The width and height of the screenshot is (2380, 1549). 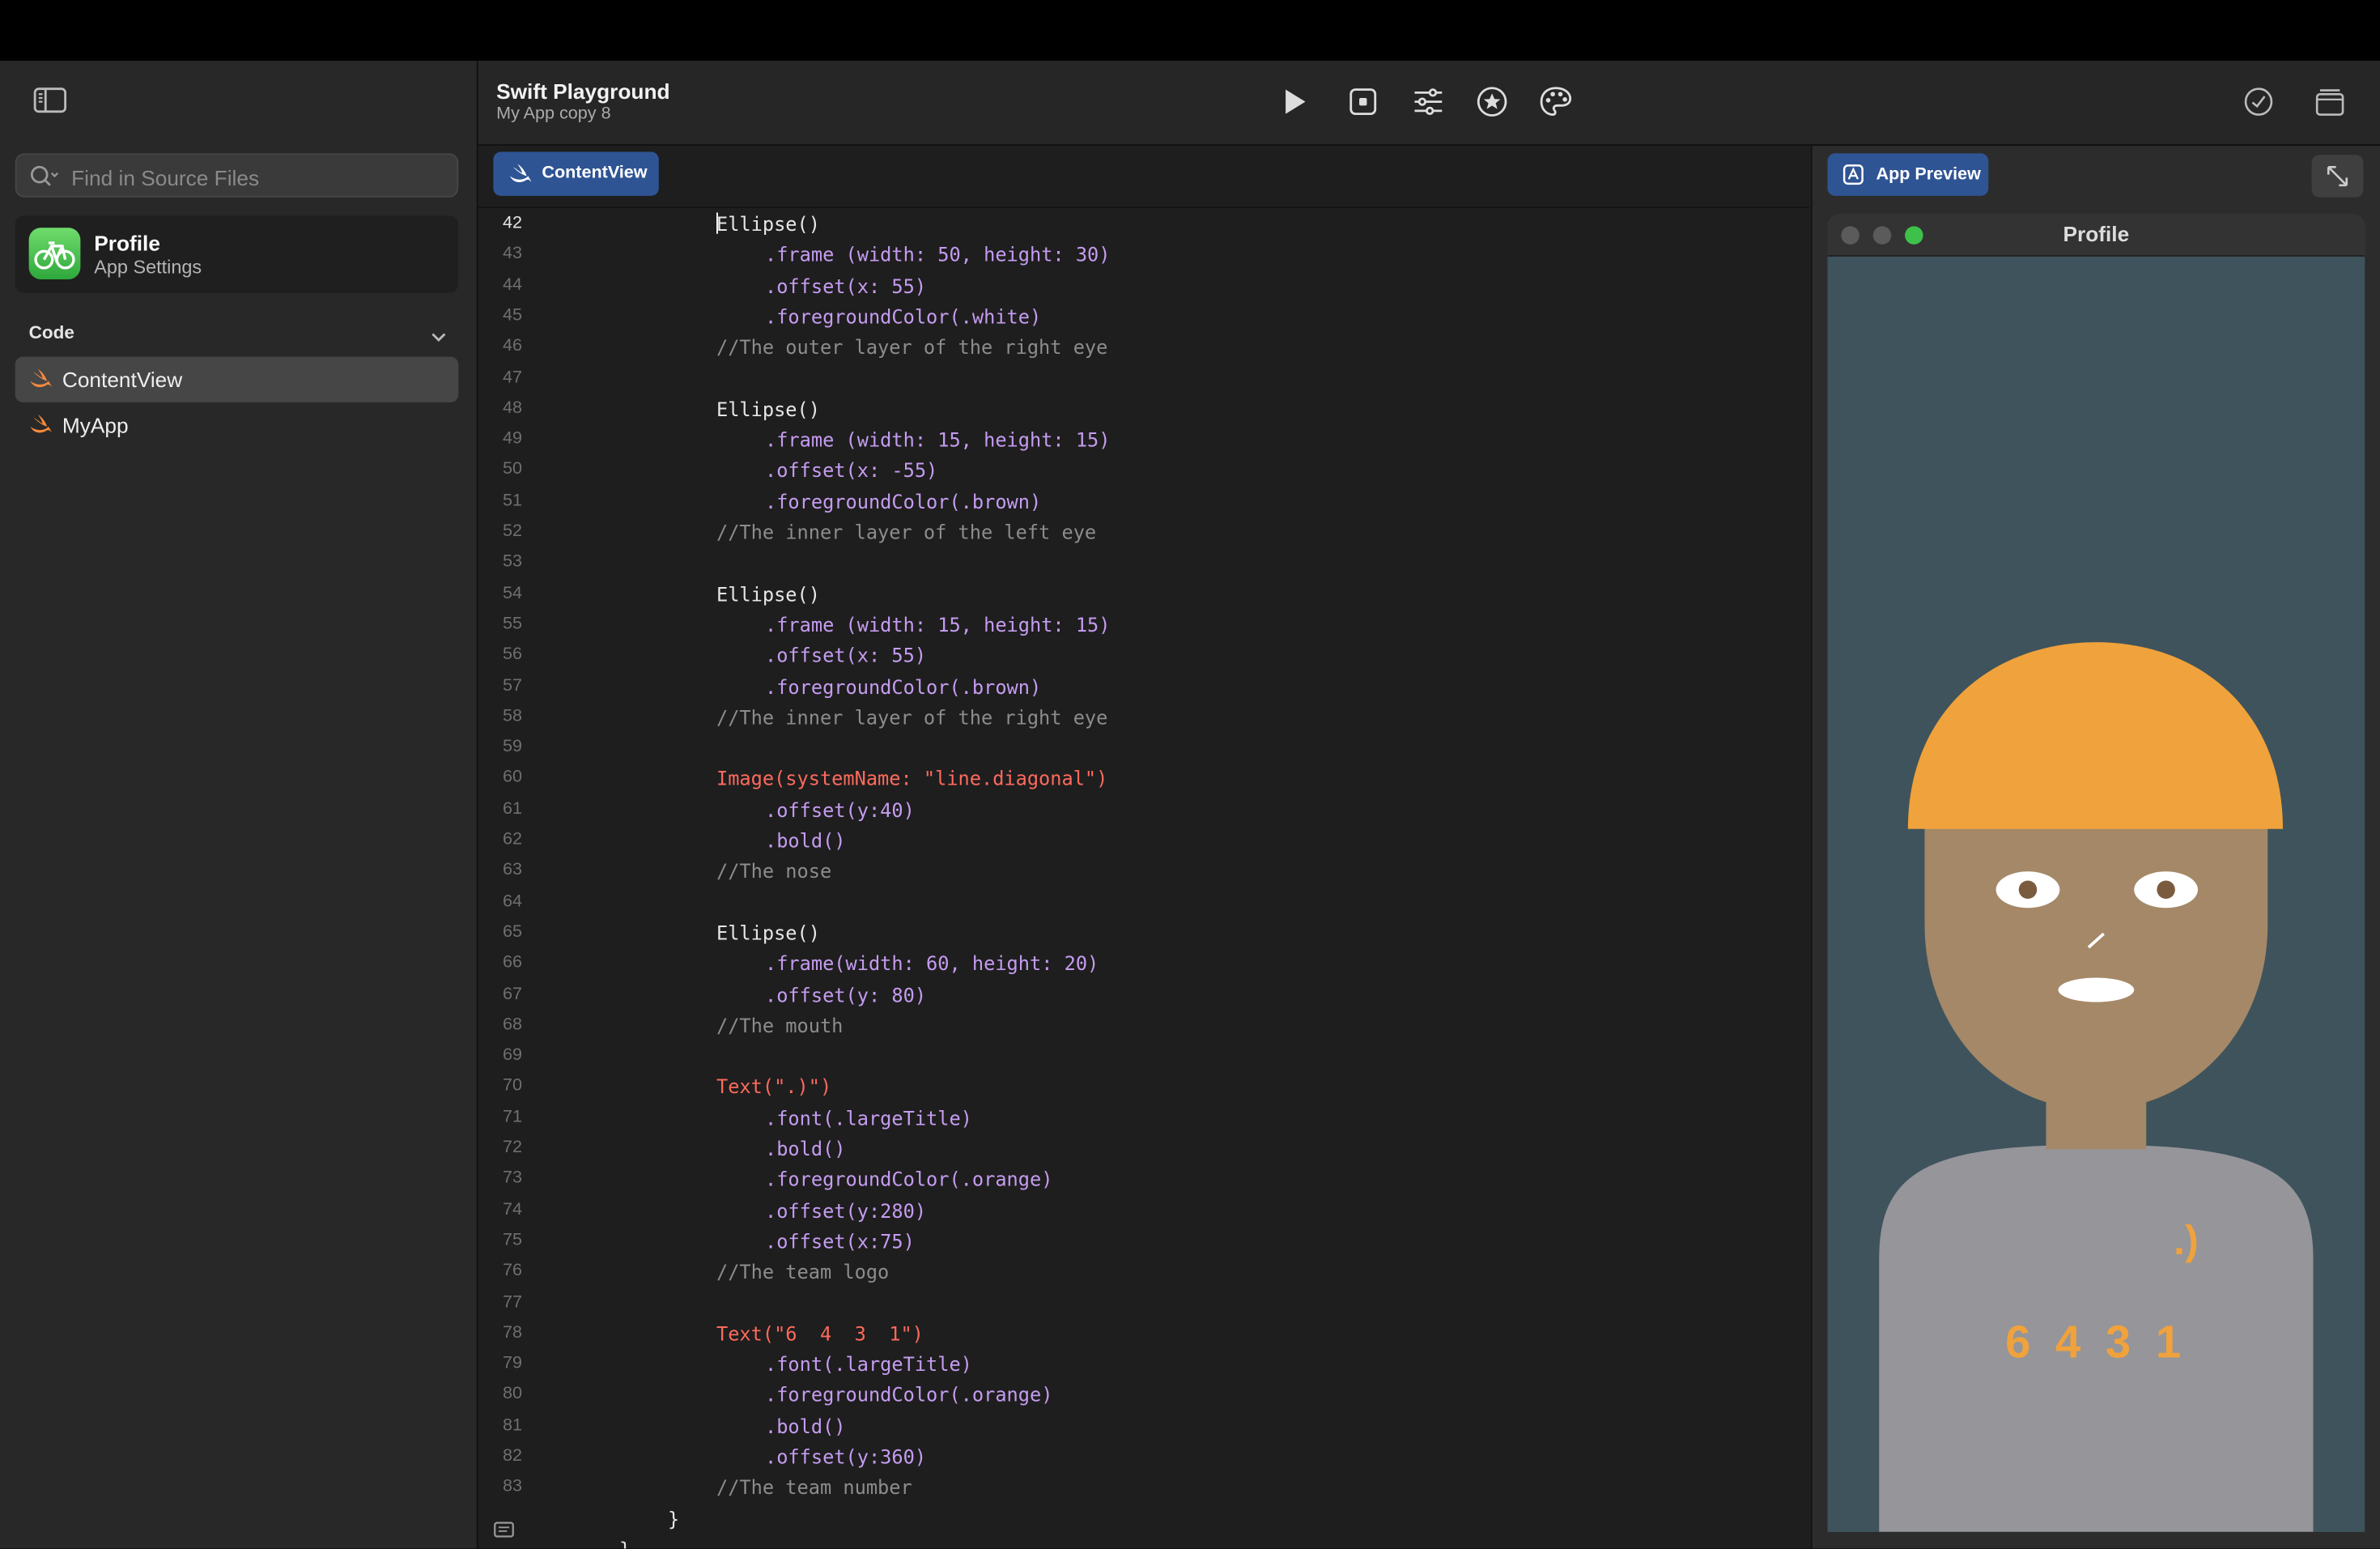 I want to click on code-text: .font(.largeTitle), so click(x=869, y=1118).